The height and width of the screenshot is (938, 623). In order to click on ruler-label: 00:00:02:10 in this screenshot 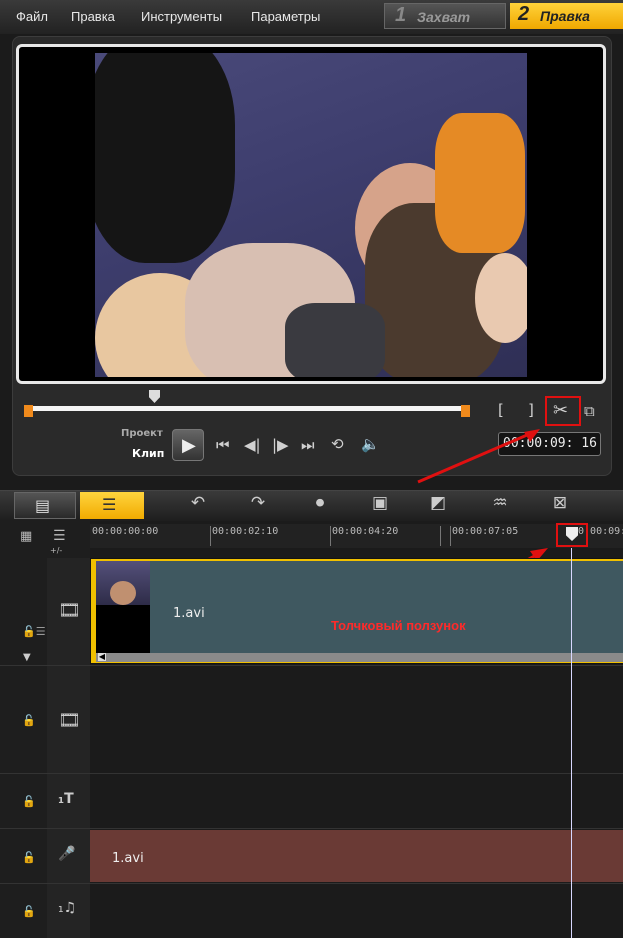, I will do `click(245, 531)`.